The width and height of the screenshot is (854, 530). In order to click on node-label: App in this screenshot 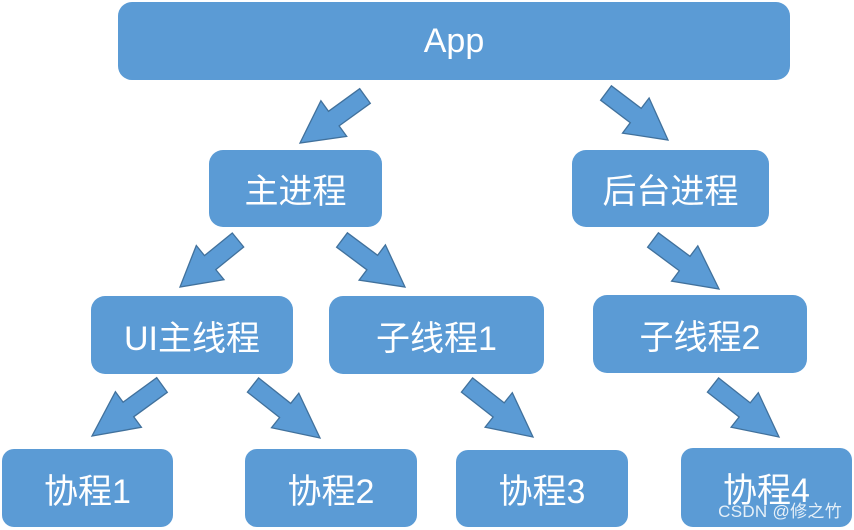, I will do `click(454, 40)`.